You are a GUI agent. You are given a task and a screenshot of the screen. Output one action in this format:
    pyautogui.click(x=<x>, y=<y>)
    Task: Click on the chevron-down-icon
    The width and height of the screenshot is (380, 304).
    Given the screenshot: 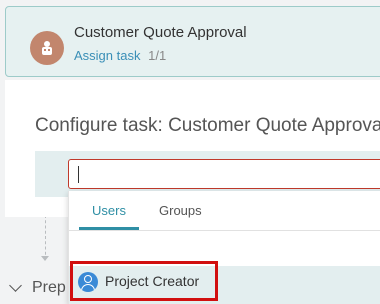 What is the action you would take?
    pyautogui.click(x=15, y=285)
    